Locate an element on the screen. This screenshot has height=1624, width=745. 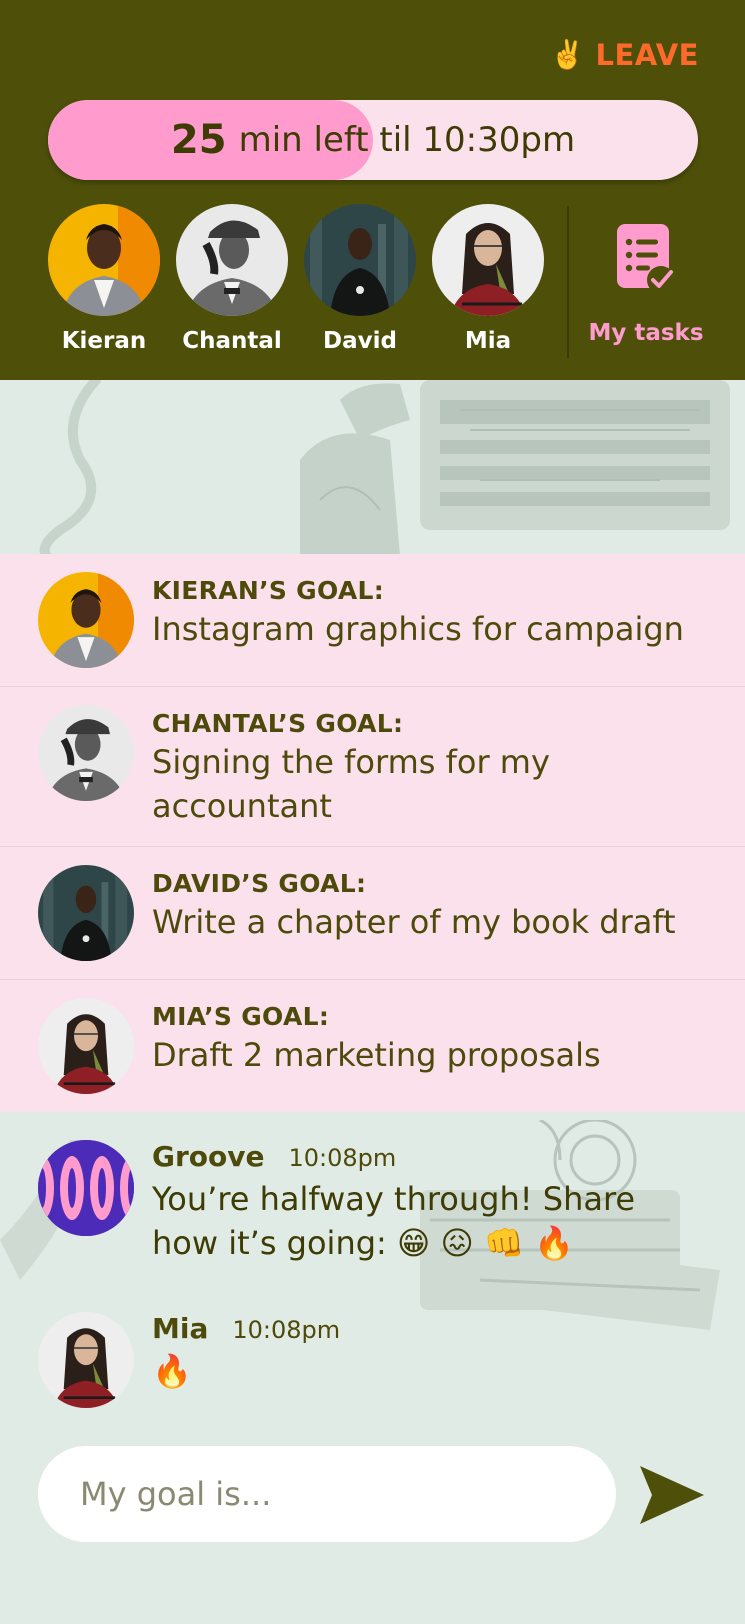
timer-text: 25 min left til 10:30pm is located at coordinates (373, 140).